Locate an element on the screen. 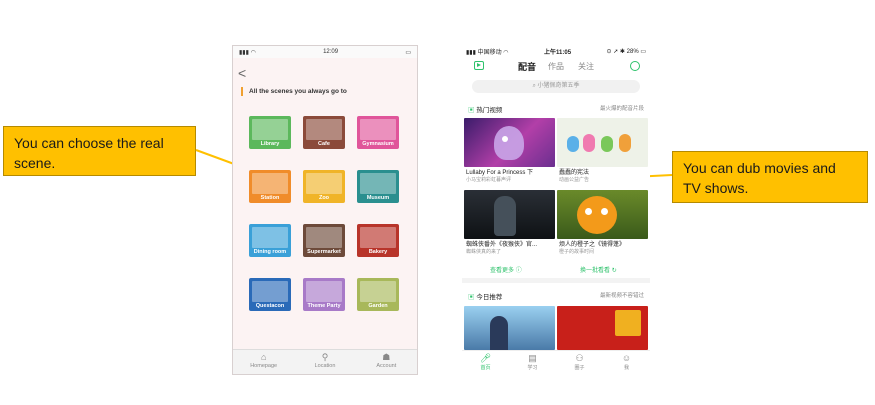 The image size is (875, 405). scene-label: Library is located at coordinates (270, 144).